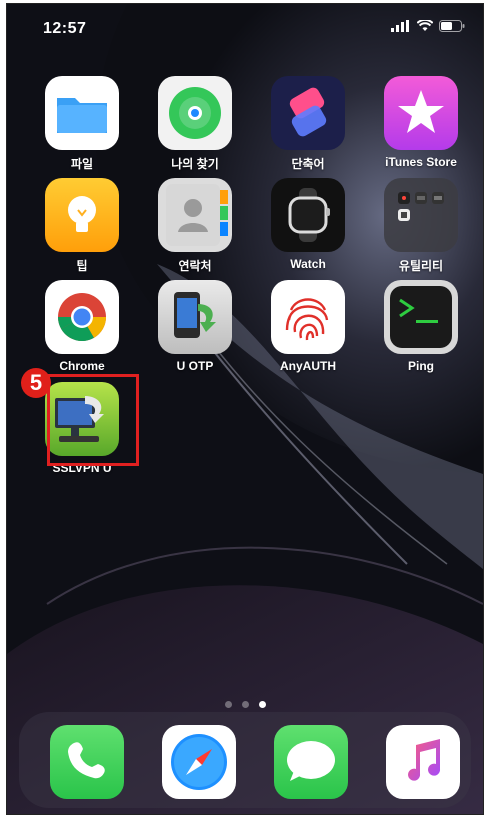 The height and width of the screenshot is (816, 487). I want to click on app-anyauth: AnyAUTH, so click(308, 326).